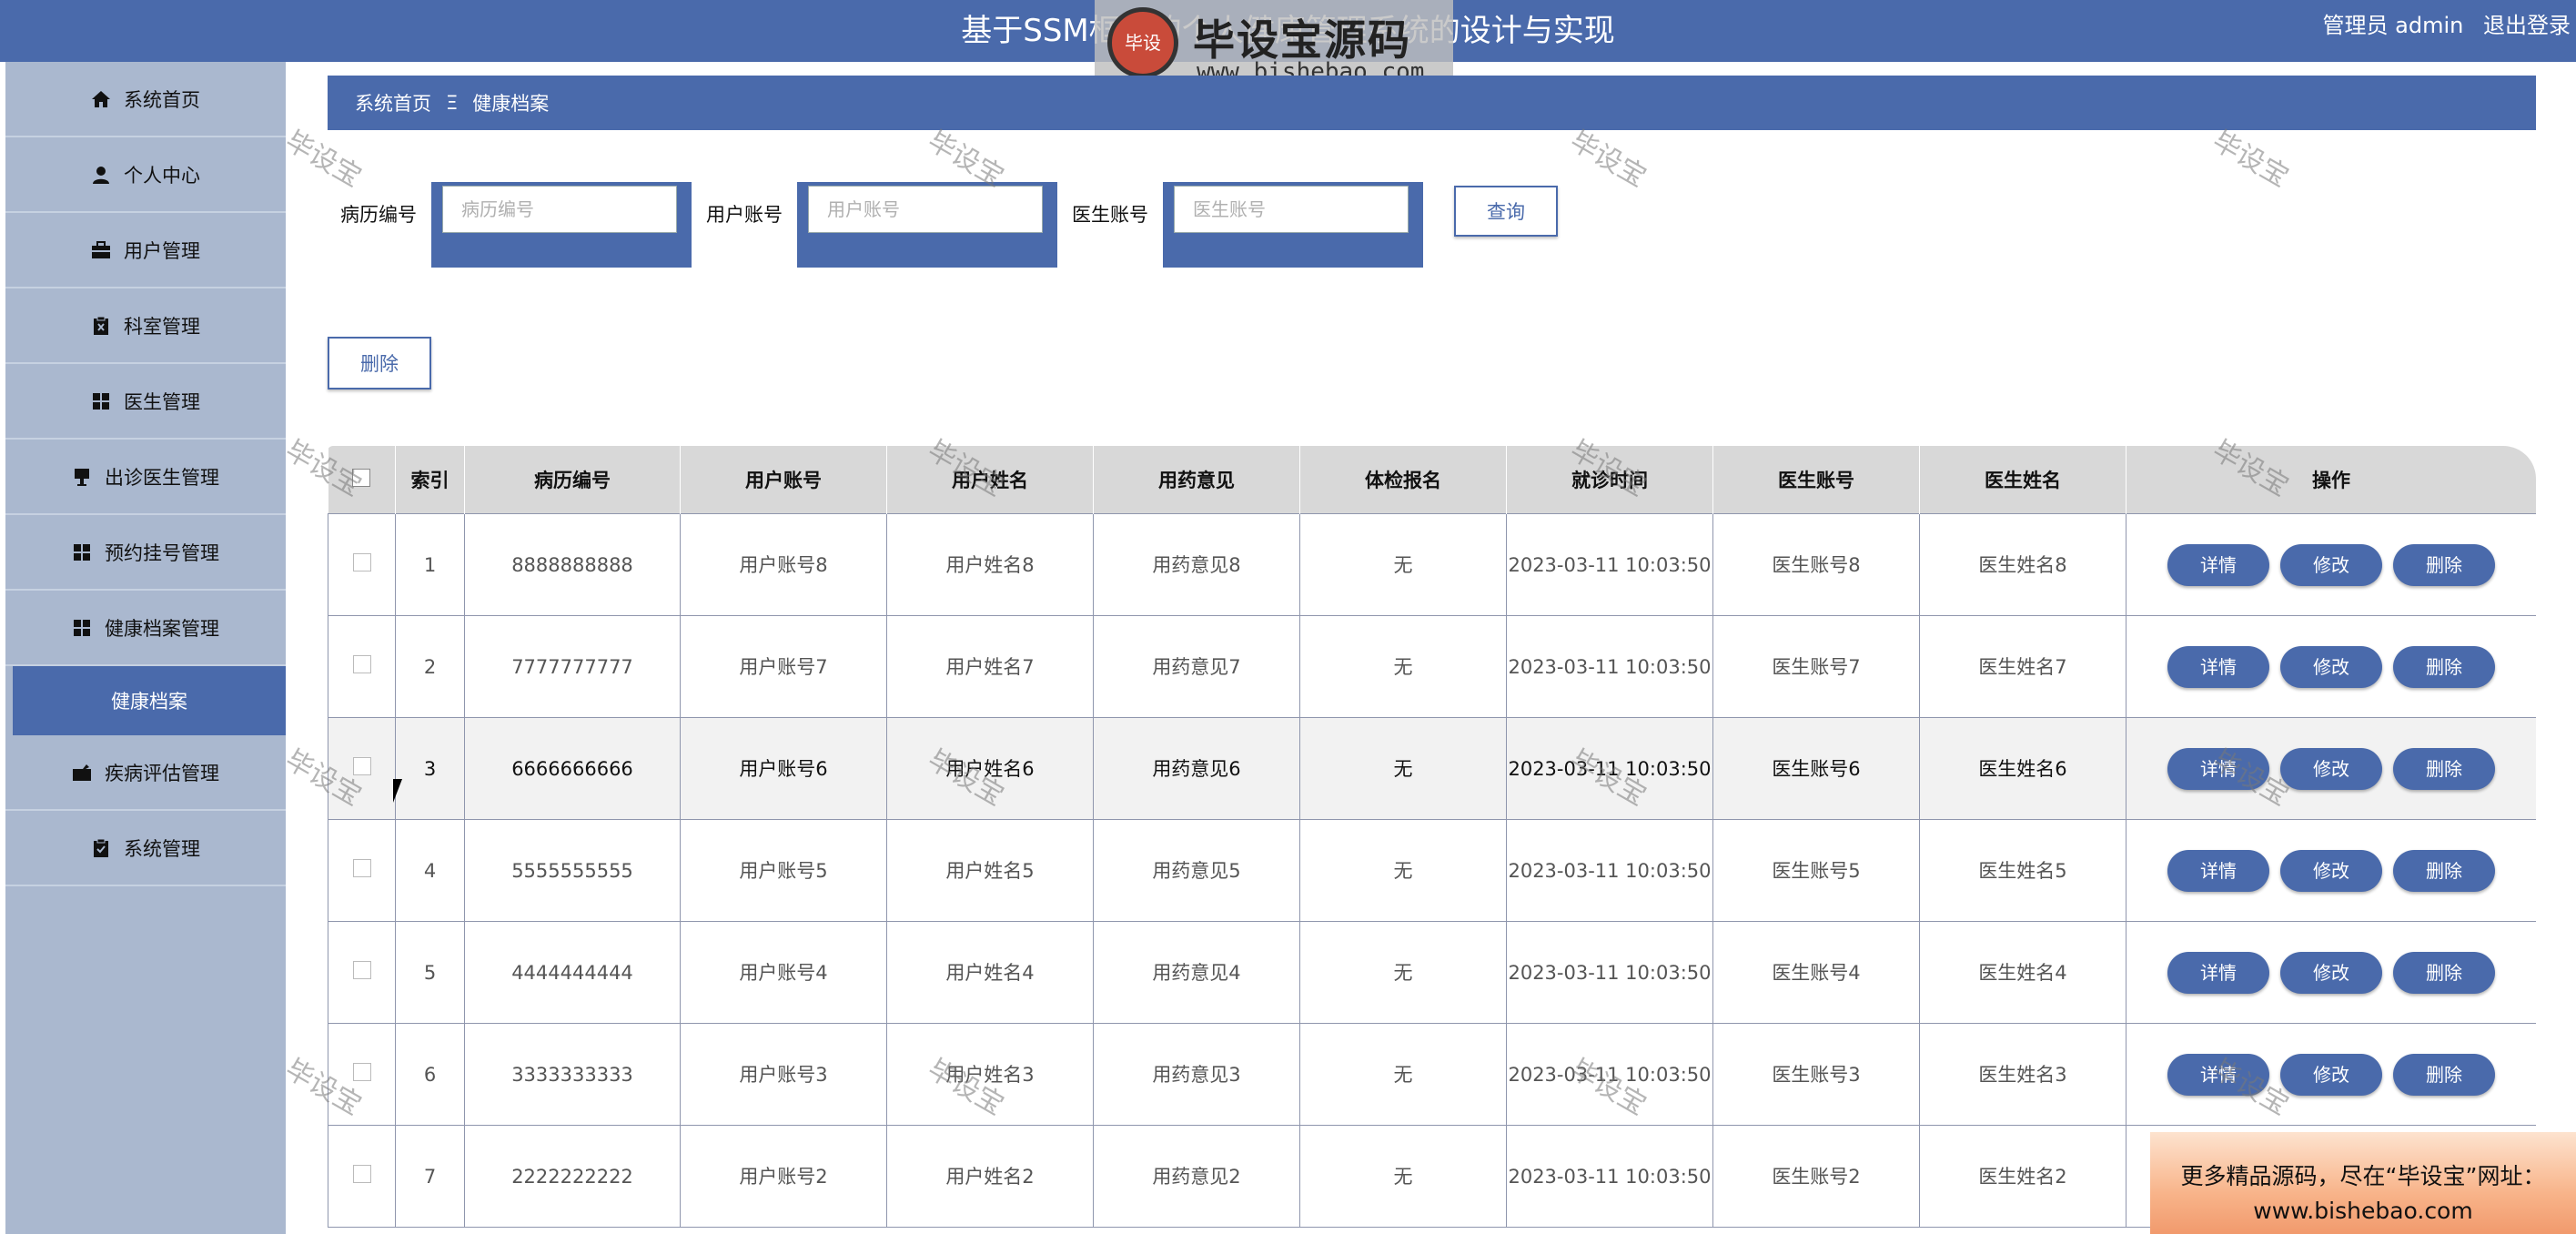 This screenshot has height=1234, width=2576. Describe the element at coordinates (1816, 1074) in the screenshot. I see `cell-doctor-account: 医生账号3` at that location.